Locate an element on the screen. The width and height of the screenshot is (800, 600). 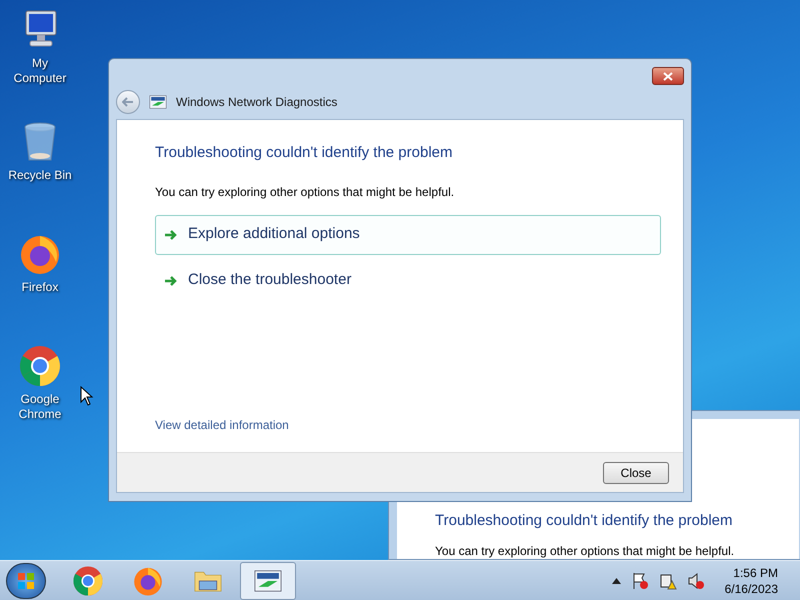
flag-warning-icon is located at coordinates (639, 581).